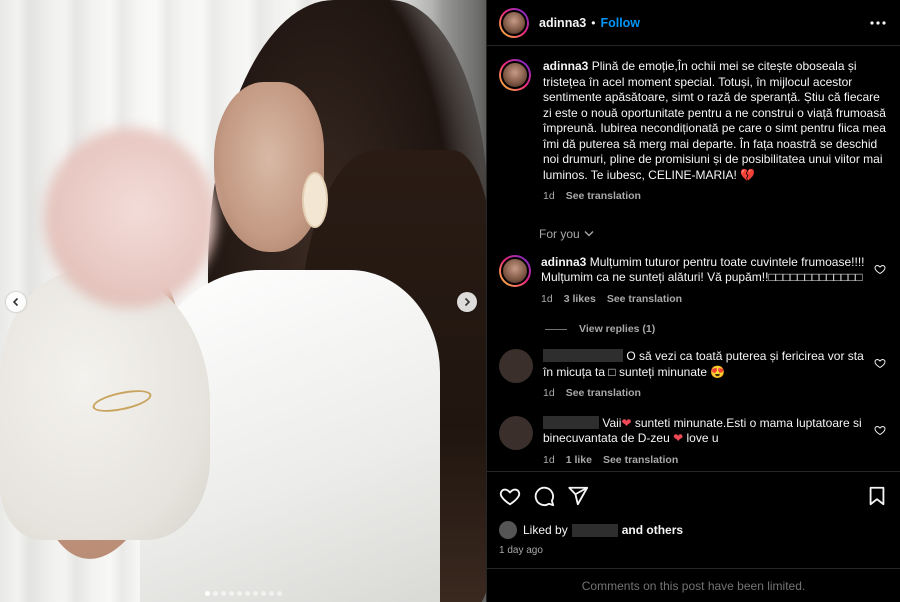  What do you see at coordinates (693, 23) in the screenshot?
I see `post-header: adinna3 • Follow` at bounding box center [693, 23].